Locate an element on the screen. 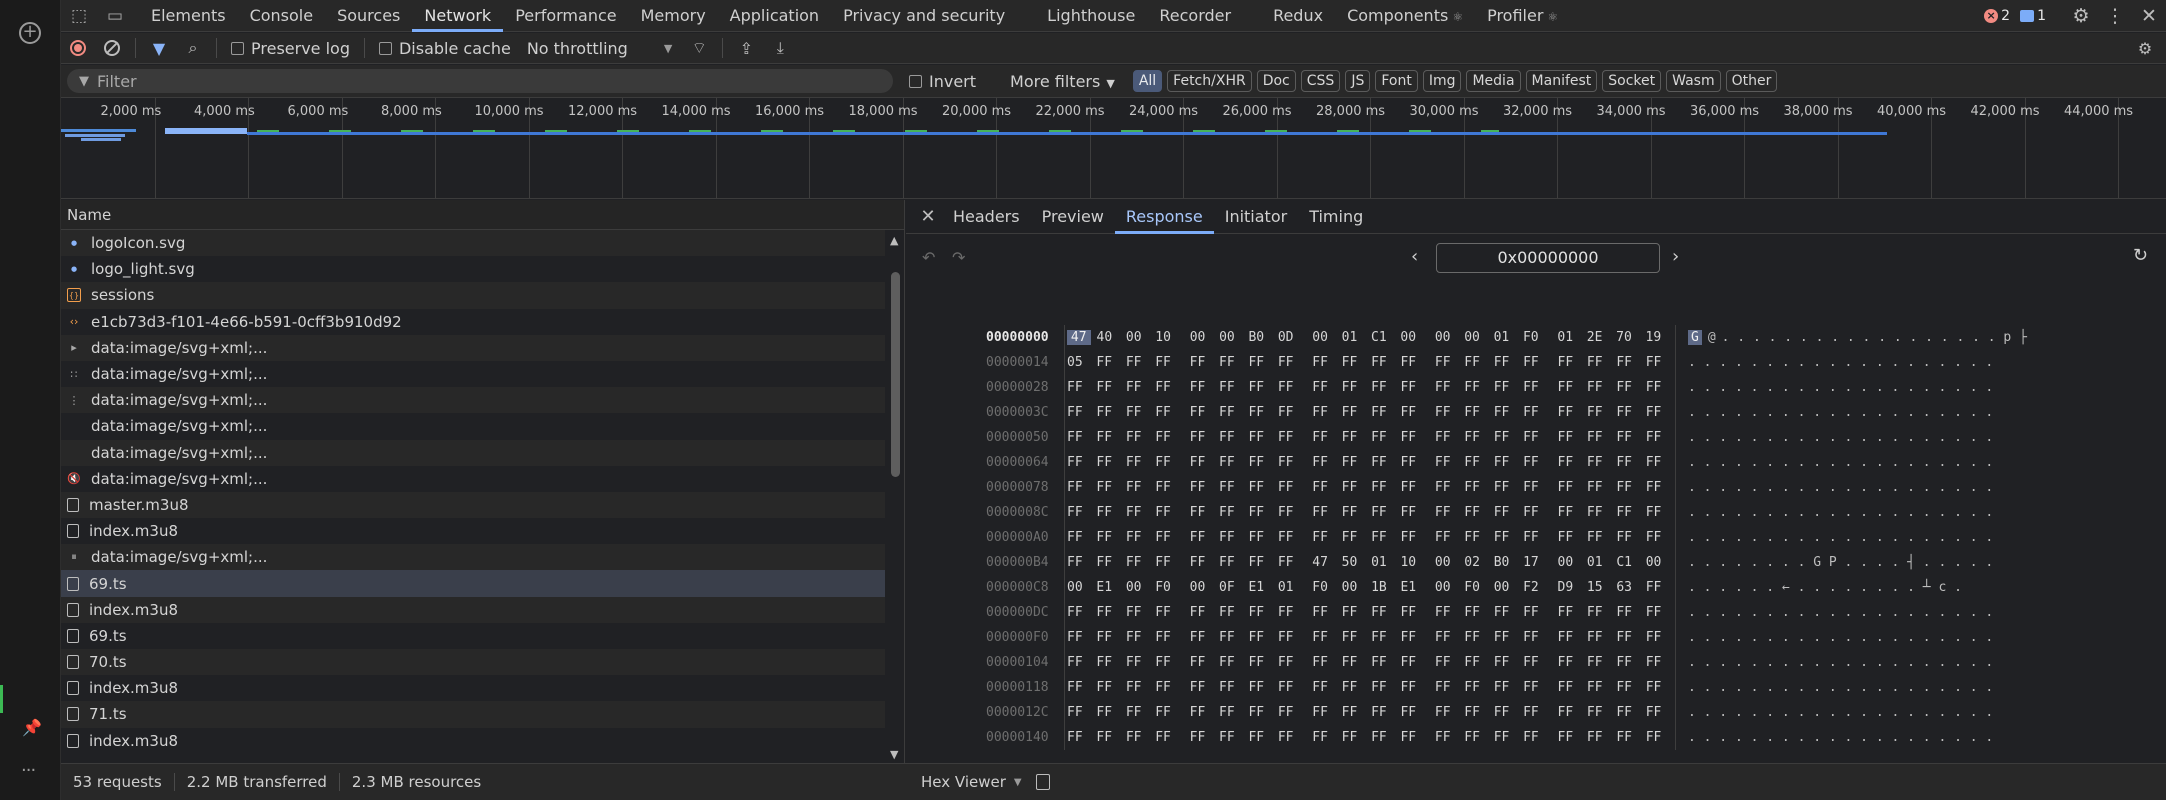  filter-chip-css: CSS is located at coordinates (1320, 81).